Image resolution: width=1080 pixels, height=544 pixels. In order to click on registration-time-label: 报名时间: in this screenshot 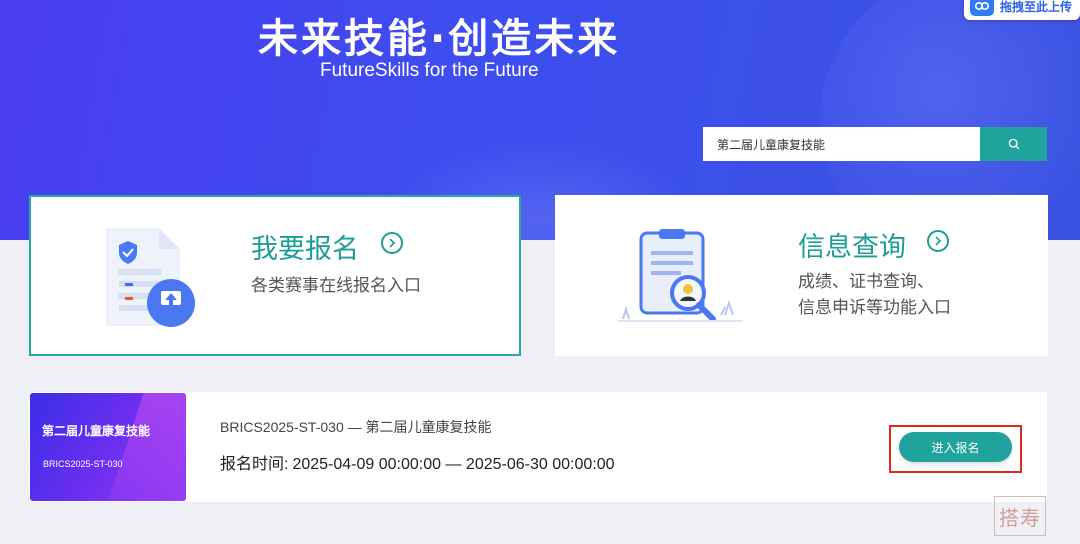, I will do `click(254, 464)`.